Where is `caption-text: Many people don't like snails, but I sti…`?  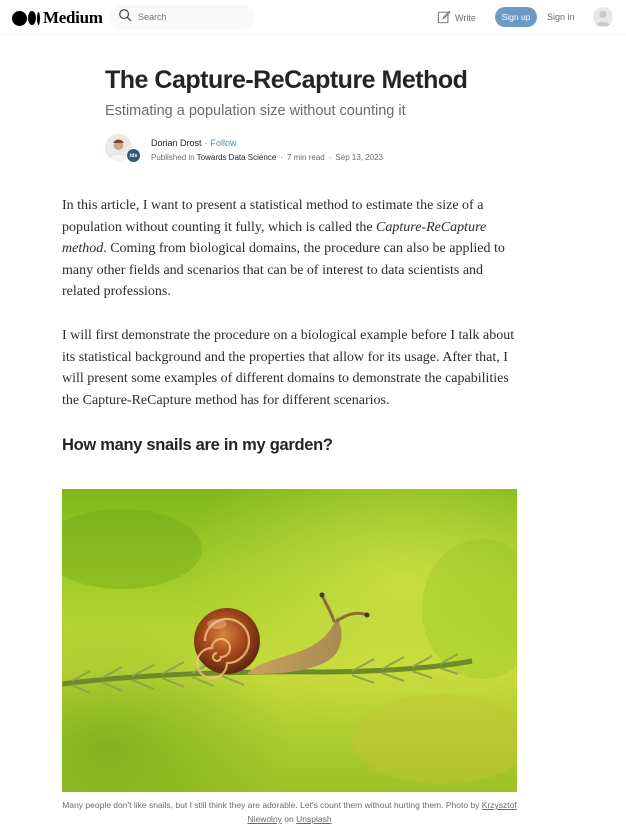
caption-text: Many people don't like snails, but I sti… is located at coordinates (272, 805).